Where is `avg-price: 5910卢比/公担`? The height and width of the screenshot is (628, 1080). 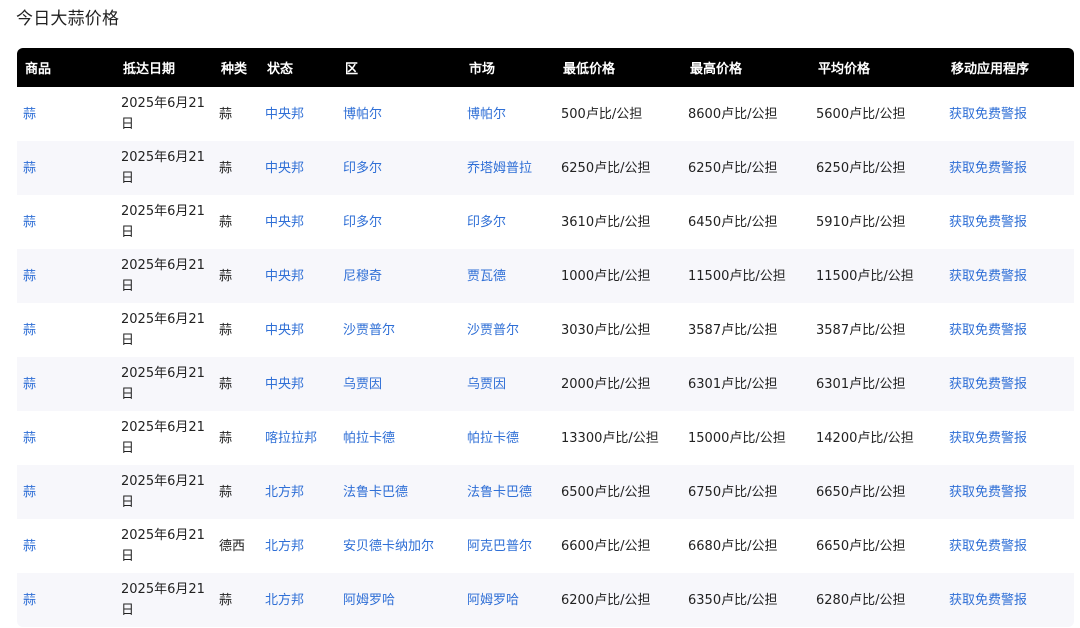
avg-price: 5910卢比/公担 is located at coordinates (861, 222).